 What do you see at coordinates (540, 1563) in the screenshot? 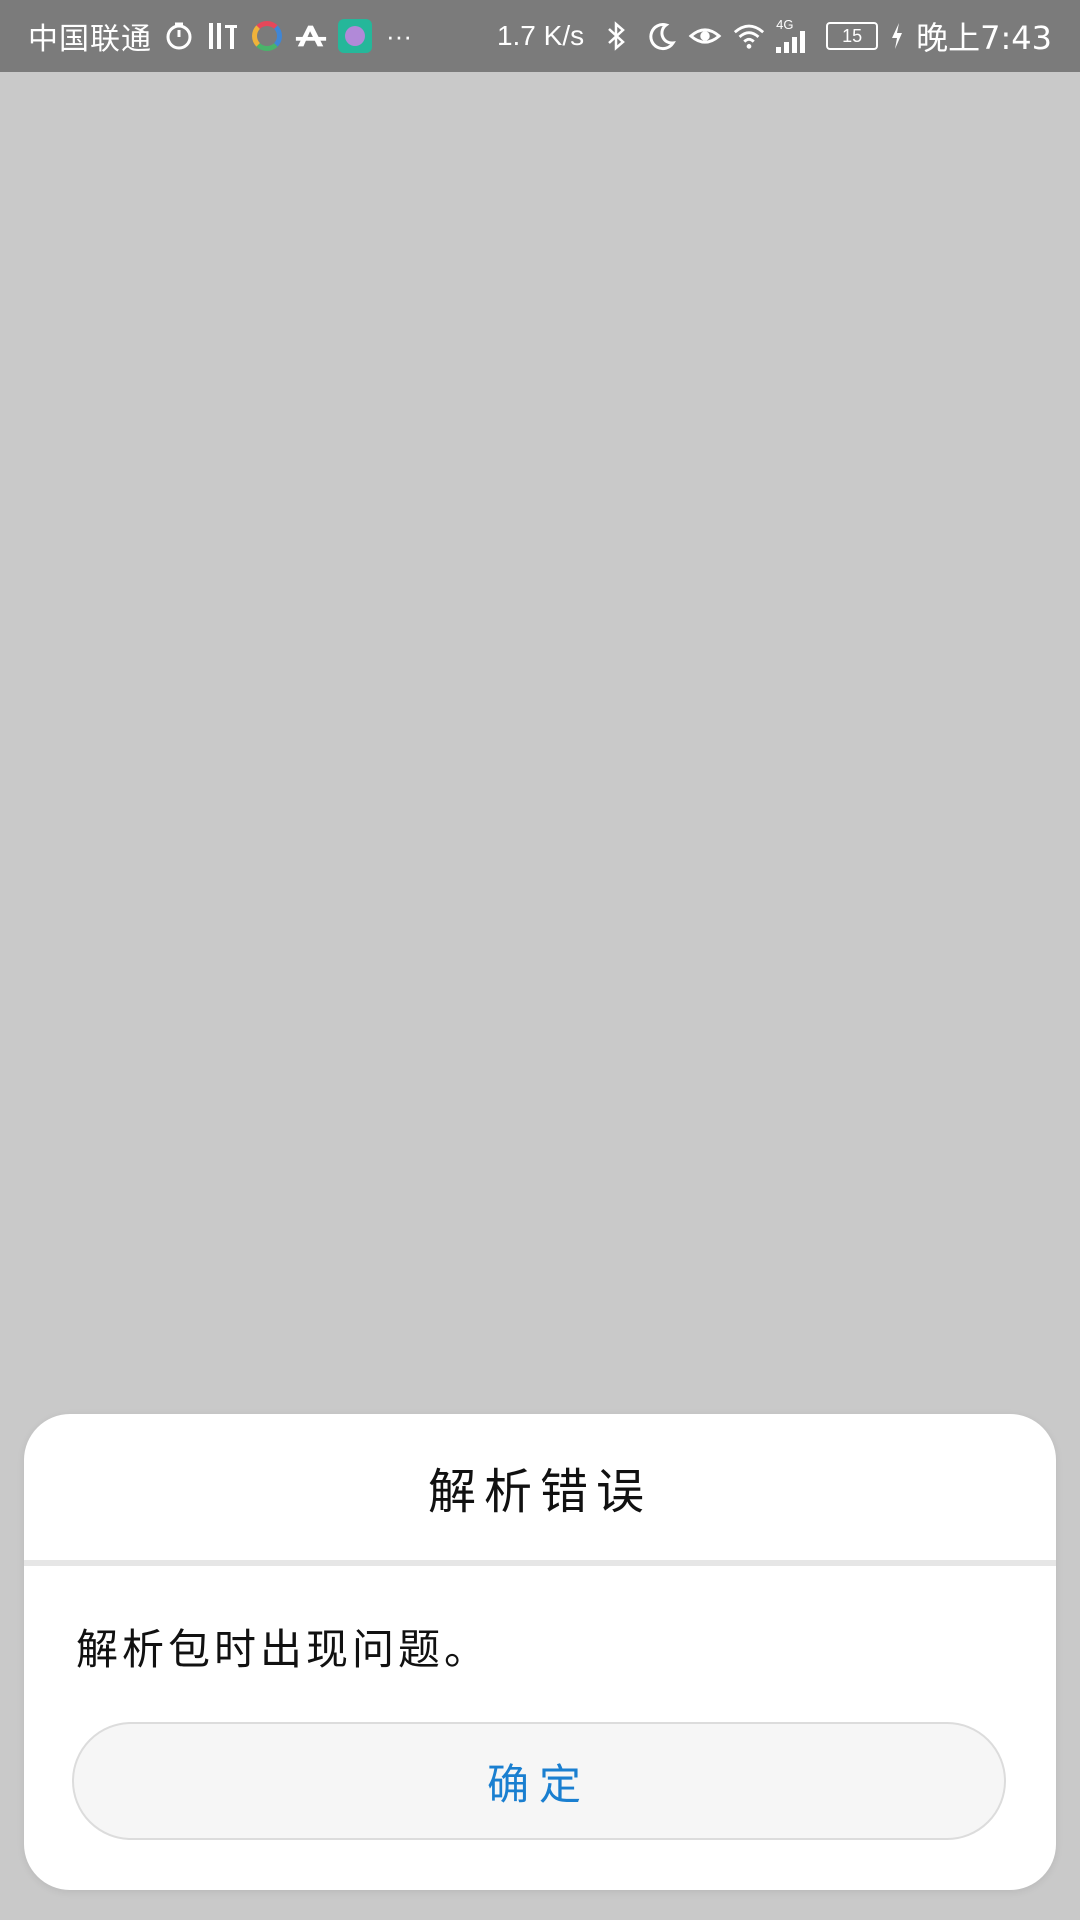
I see `dialog-divider` at bounding box center [540, 1563].